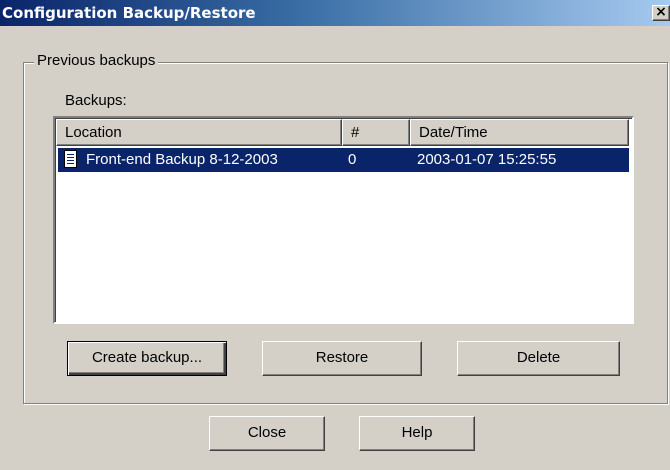 Image resolution: width=670 pixels, height=470 pixels. What do you see at coordinates (267, 433) in the screenshot?
I see `close-button: Close` at bounding box center [267, 433].